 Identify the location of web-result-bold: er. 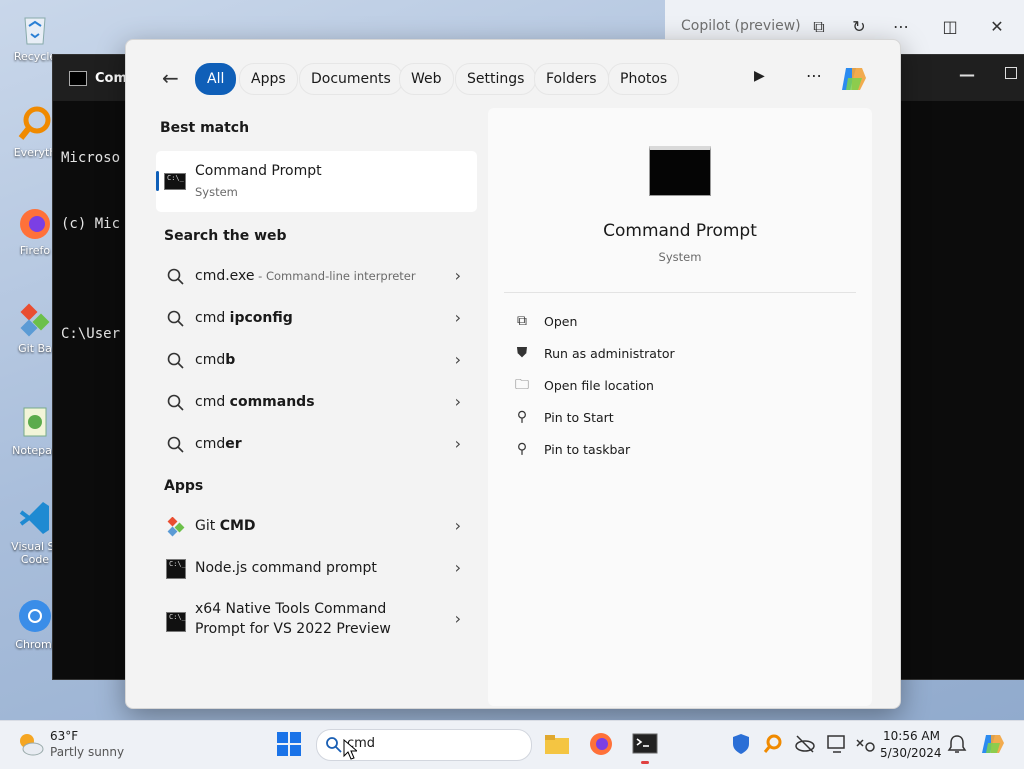
(233, 444).